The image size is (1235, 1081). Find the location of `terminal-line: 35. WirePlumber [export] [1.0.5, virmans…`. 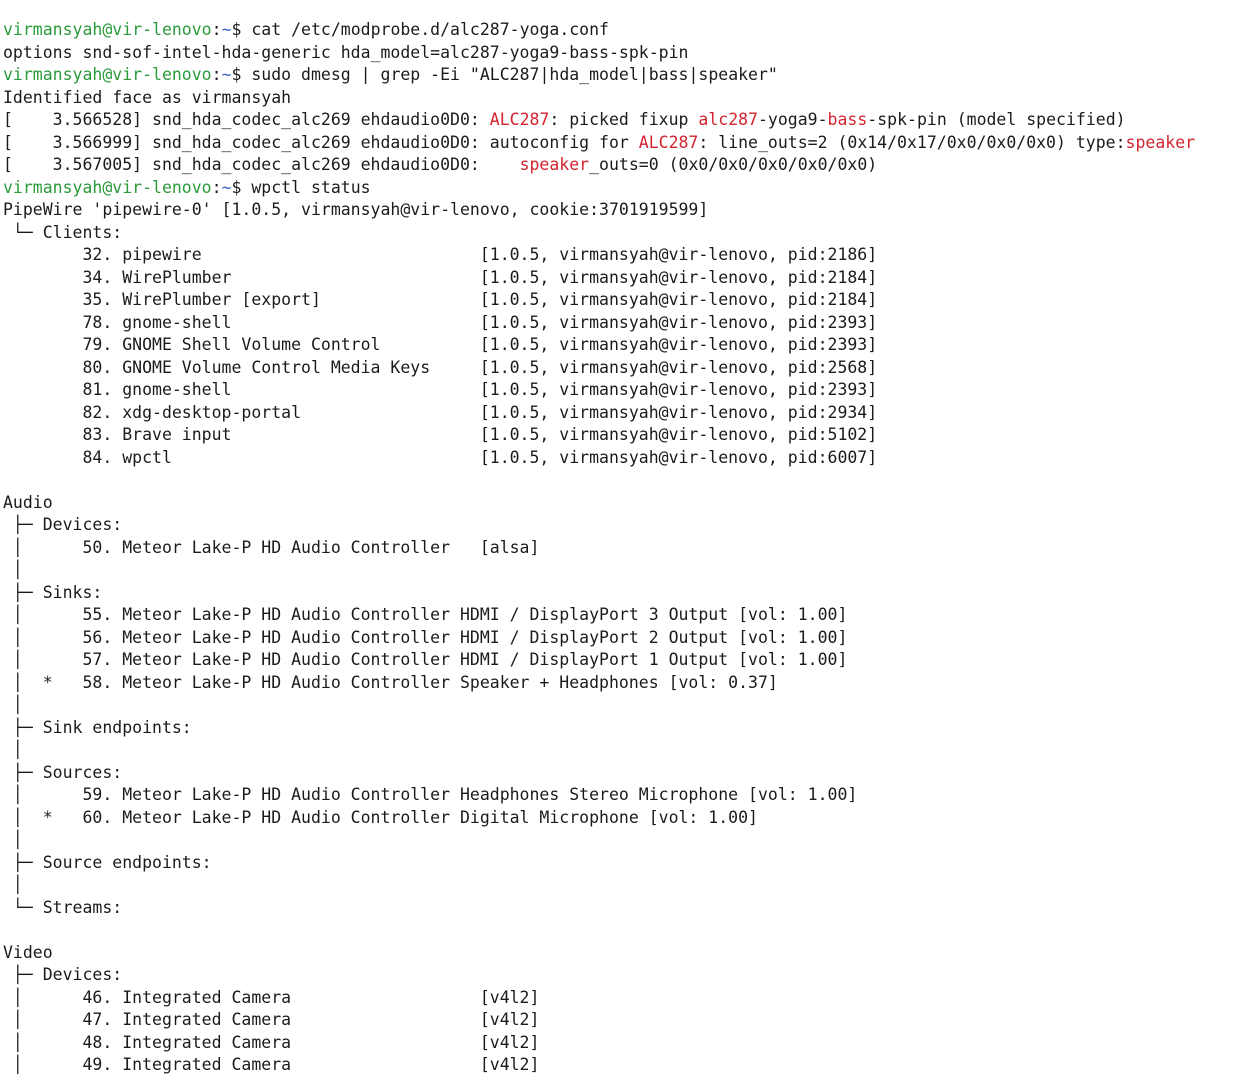

terminal-line: 35. WirePlumber [export] [1.0.5, virmans… is located at coordinates (617, 300).